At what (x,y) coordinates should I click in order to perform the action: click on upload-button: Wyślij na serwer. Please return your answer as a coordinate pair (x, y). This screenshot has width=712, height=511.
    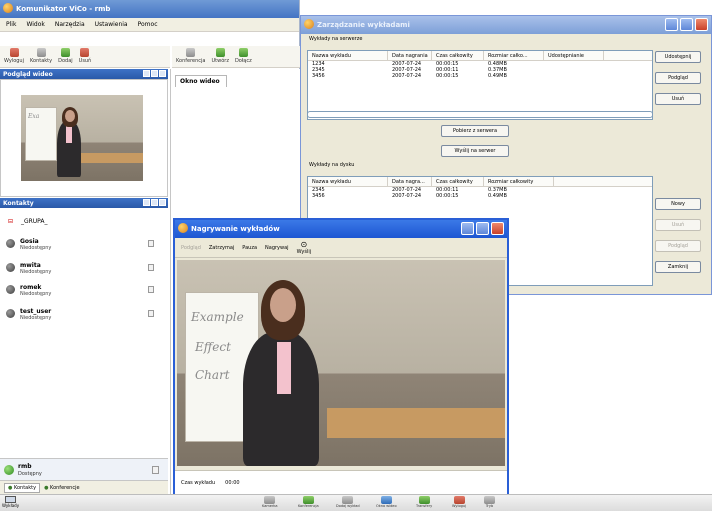
    Looking at the image, I should click on (475, 151).